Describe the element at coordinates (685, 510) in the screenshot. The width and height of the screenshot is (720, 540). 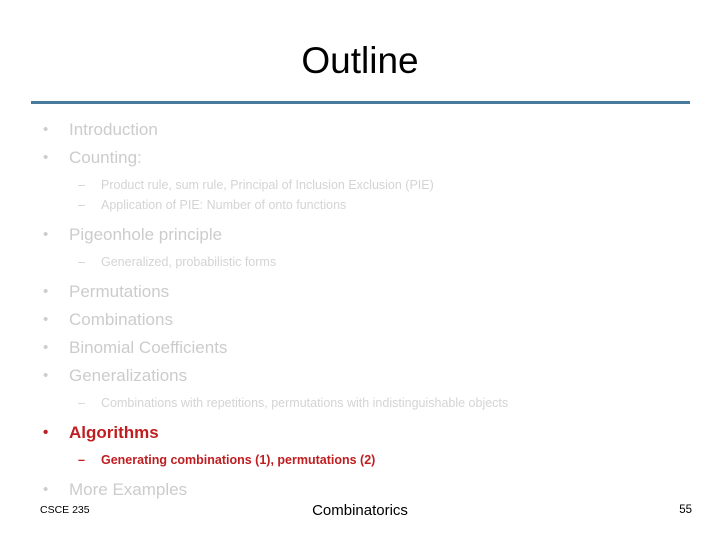
I see `slide-number: 55` at that location.